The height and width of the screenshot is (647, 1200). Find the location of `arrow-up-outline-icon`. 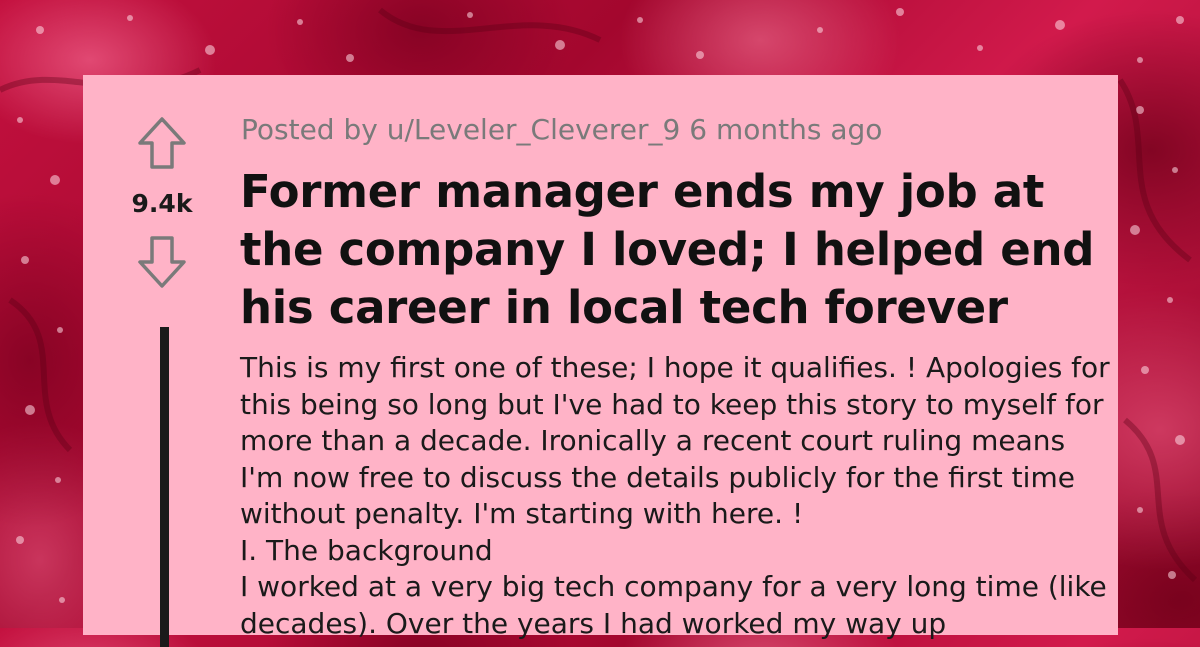

arrow-up-outline-icon is located at coordinates (162, 143).